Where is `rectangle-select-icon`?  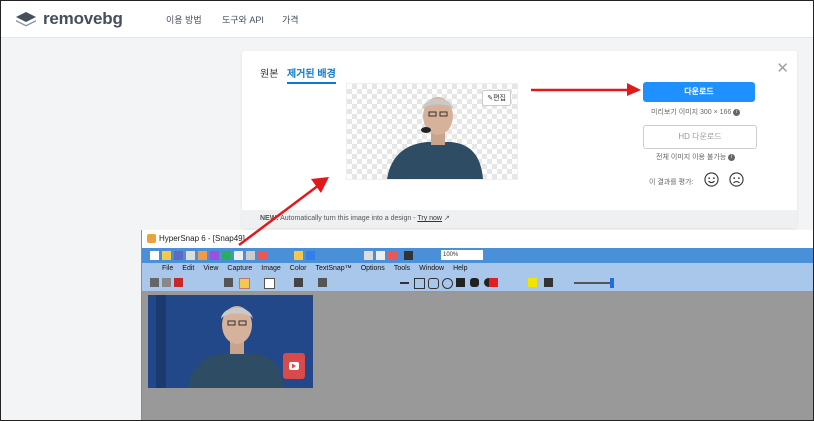
rectangle-select-icon is located at coordinates (269, 283).